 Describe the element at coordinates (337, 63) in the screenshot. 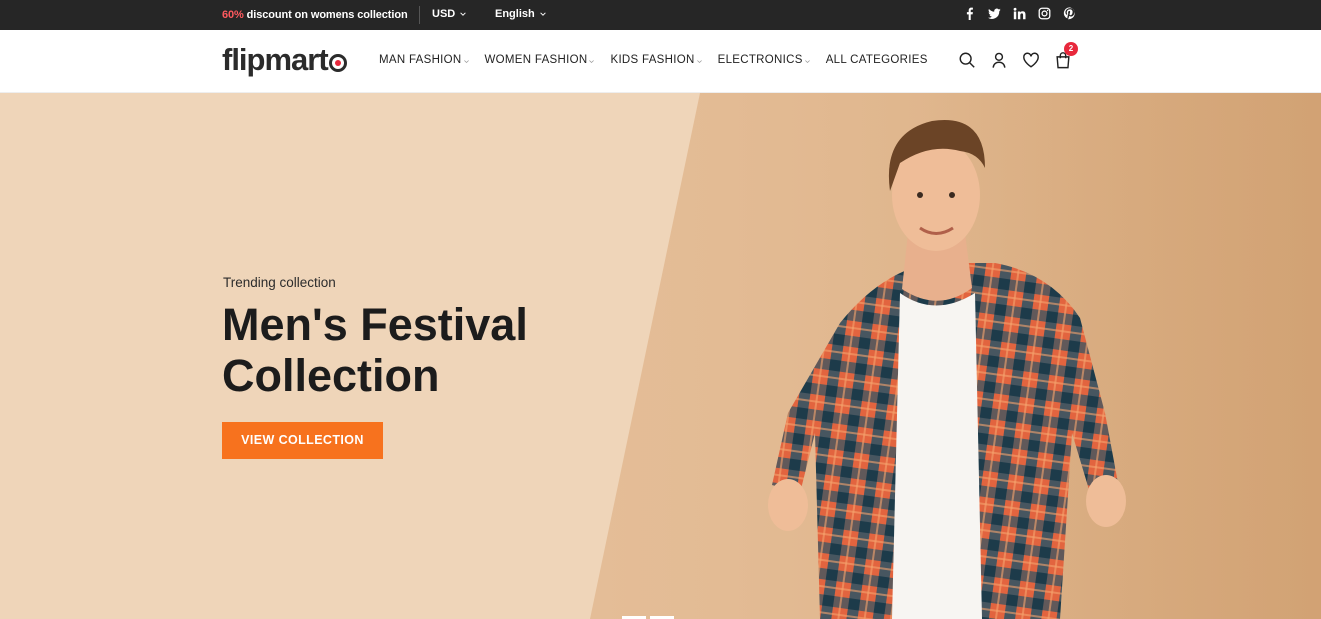

I see `logo-mark` at that location.